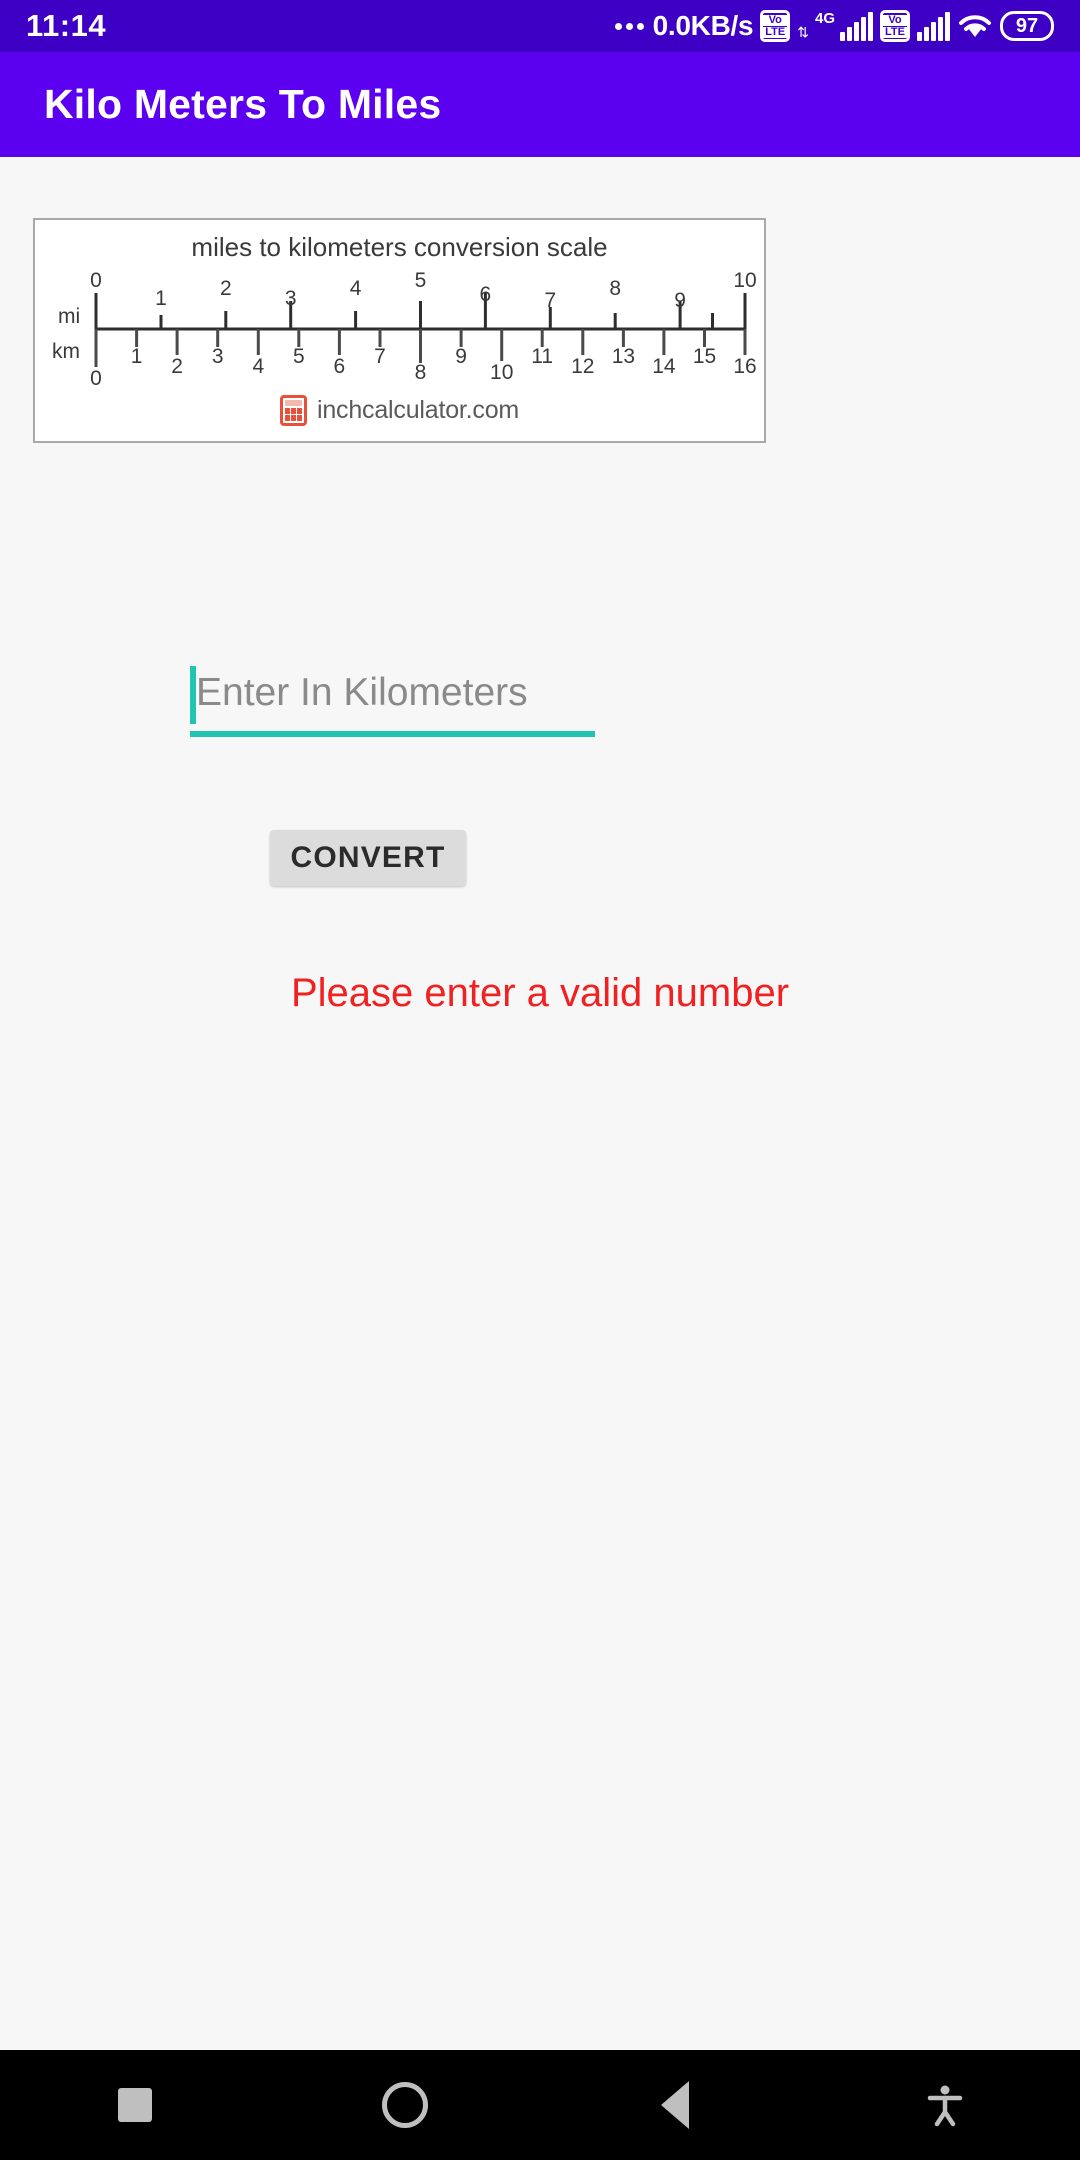  I want to click on svg-text: 12, so click(582, 366).